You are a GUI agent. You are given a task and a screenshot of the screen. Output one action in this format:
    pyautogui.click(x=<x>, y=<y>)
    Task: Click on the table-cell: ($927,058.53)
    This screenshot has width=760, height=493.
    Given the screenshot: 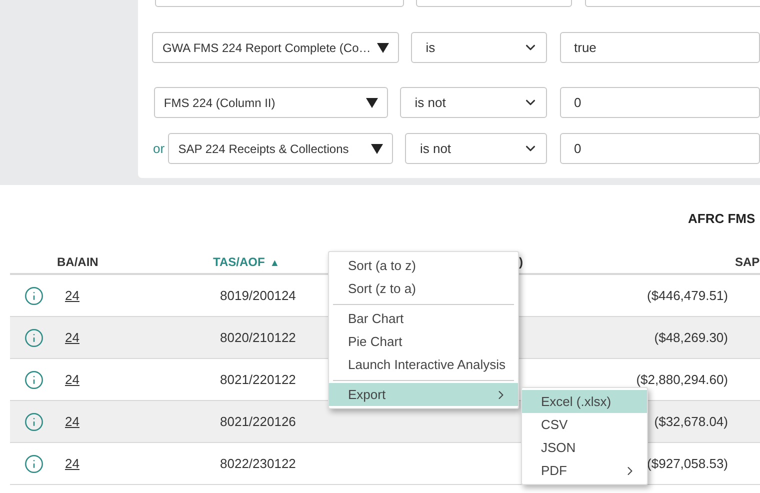 What is the action you would take?
    pyautogui.click(x=687, y=463)
    